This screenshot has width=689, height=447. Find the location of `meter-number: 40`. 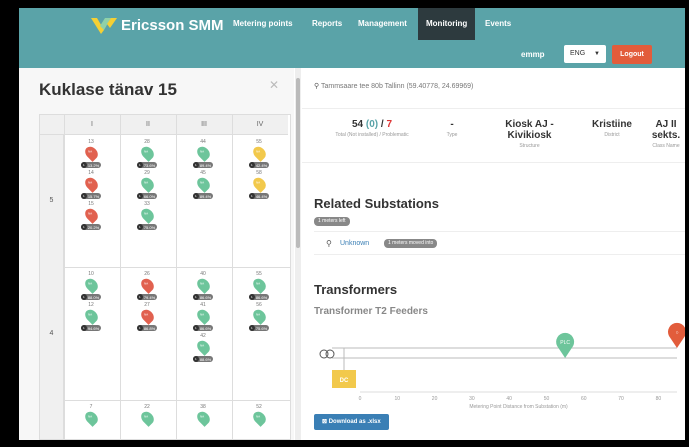

meter-number: 40 is located at coordinates (203, 274).